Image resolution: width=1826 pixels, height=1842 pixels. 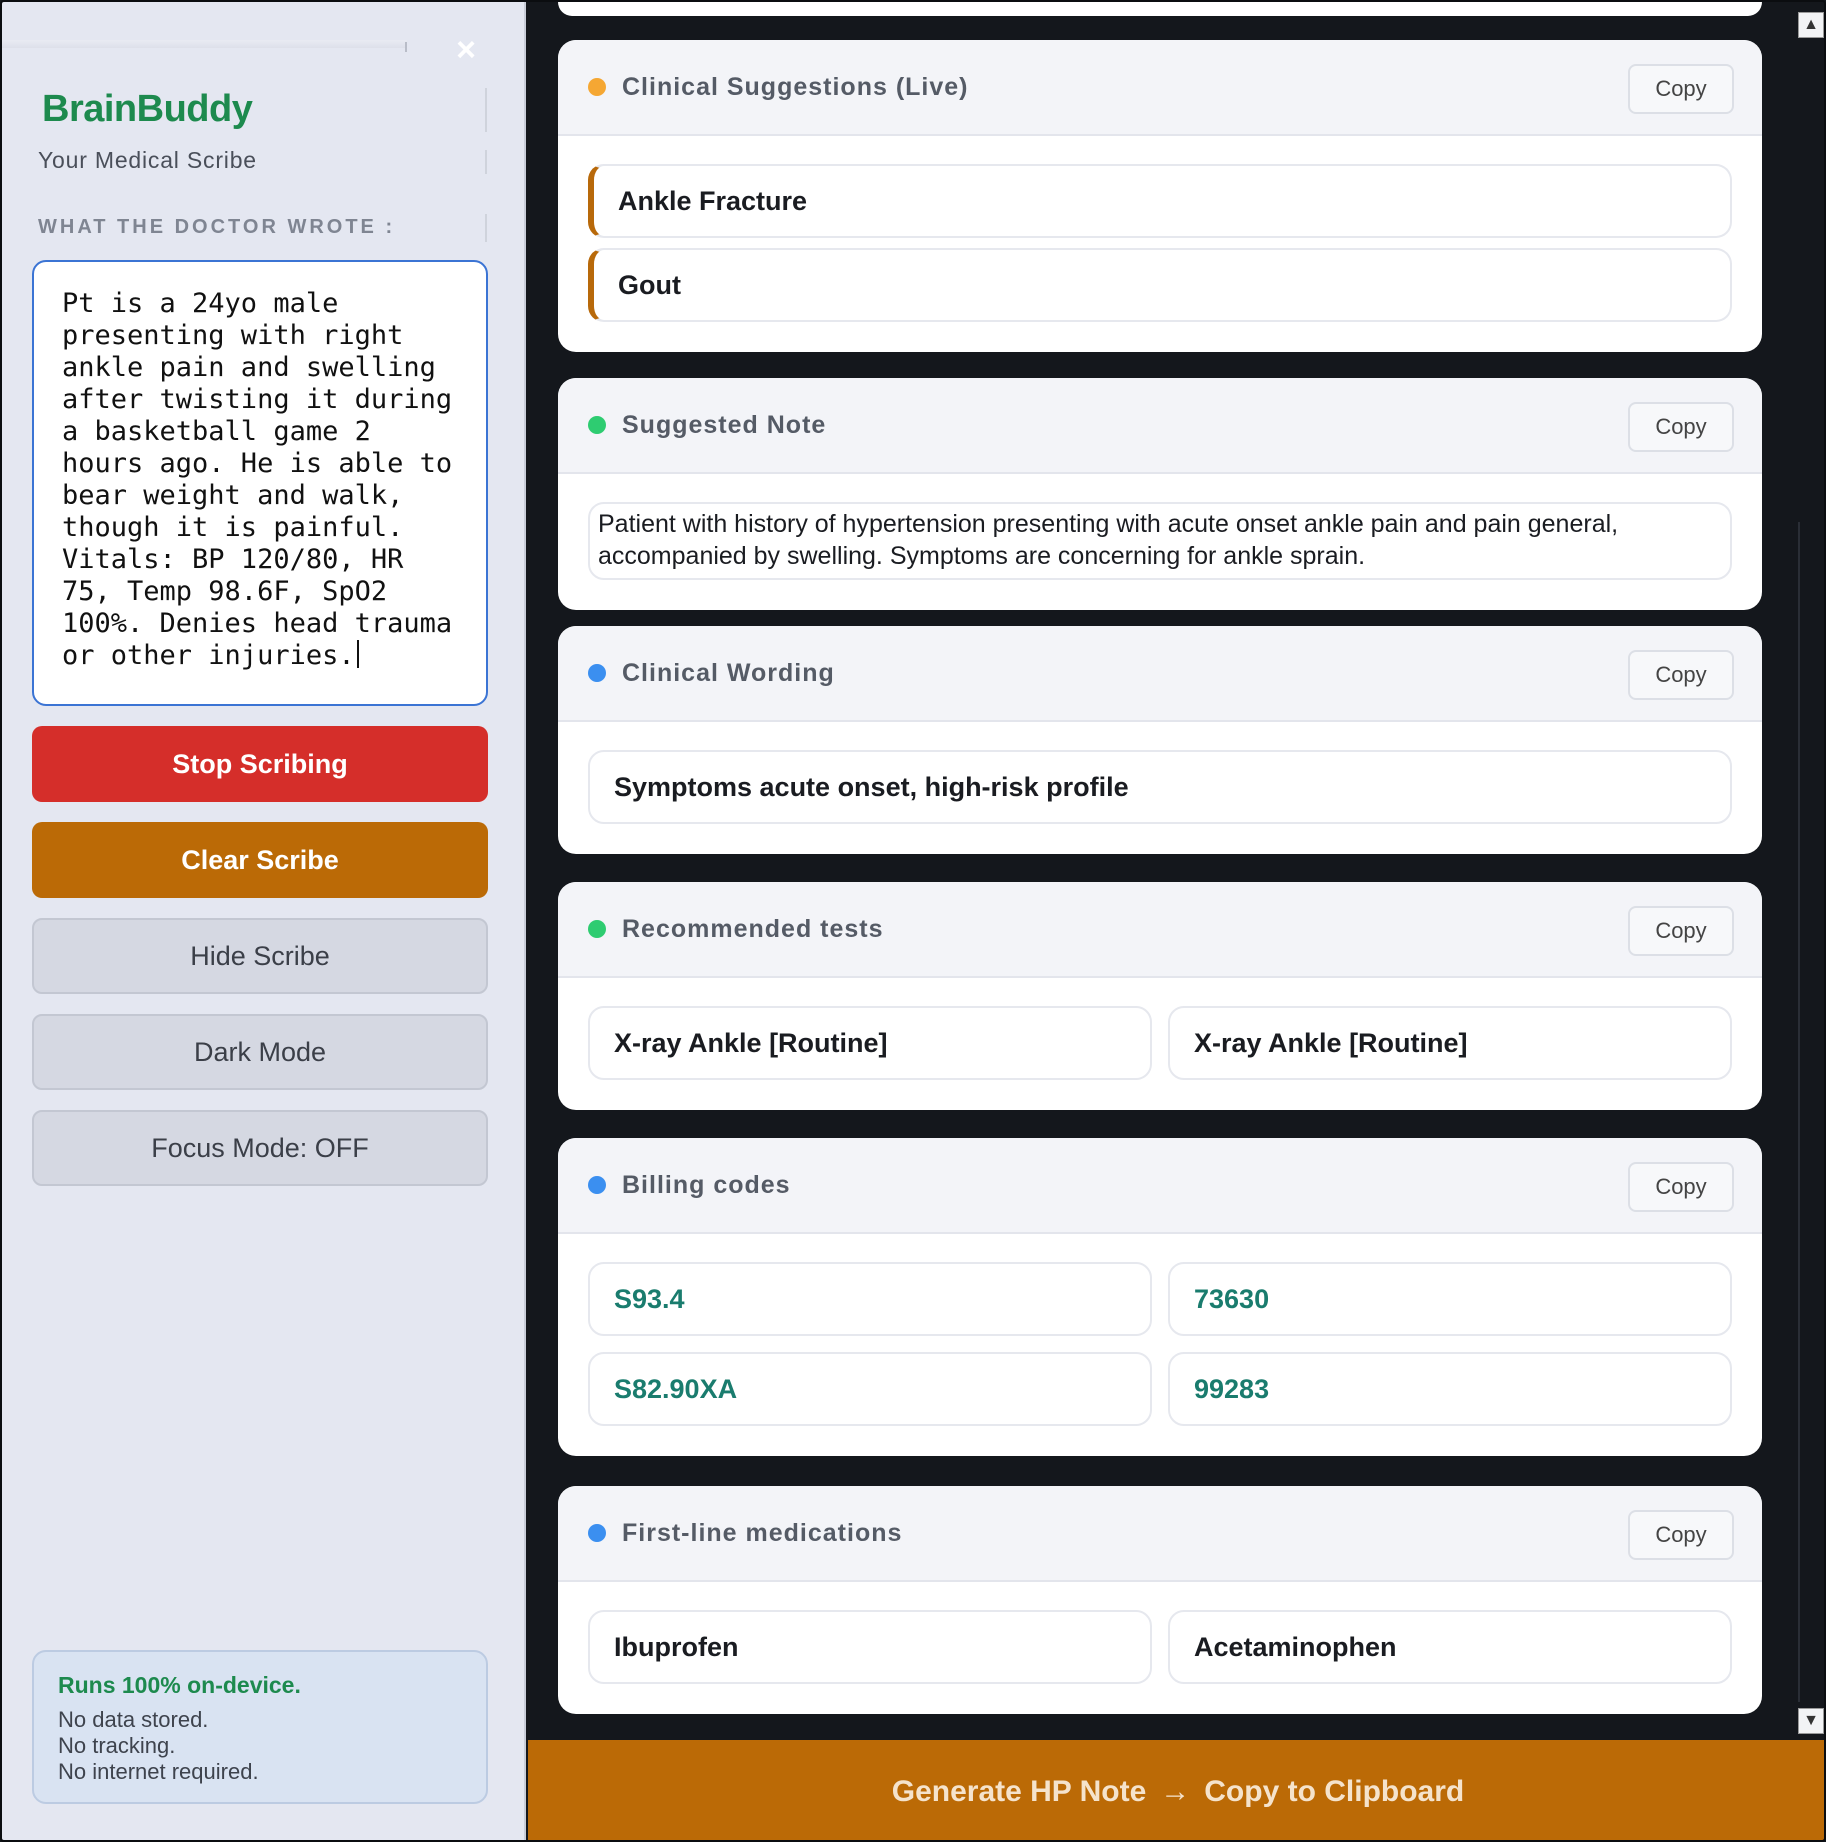 I want to click on billing-grid: S93.4 73630 S82.90XA 99283, so click(x=1160, y=1344).